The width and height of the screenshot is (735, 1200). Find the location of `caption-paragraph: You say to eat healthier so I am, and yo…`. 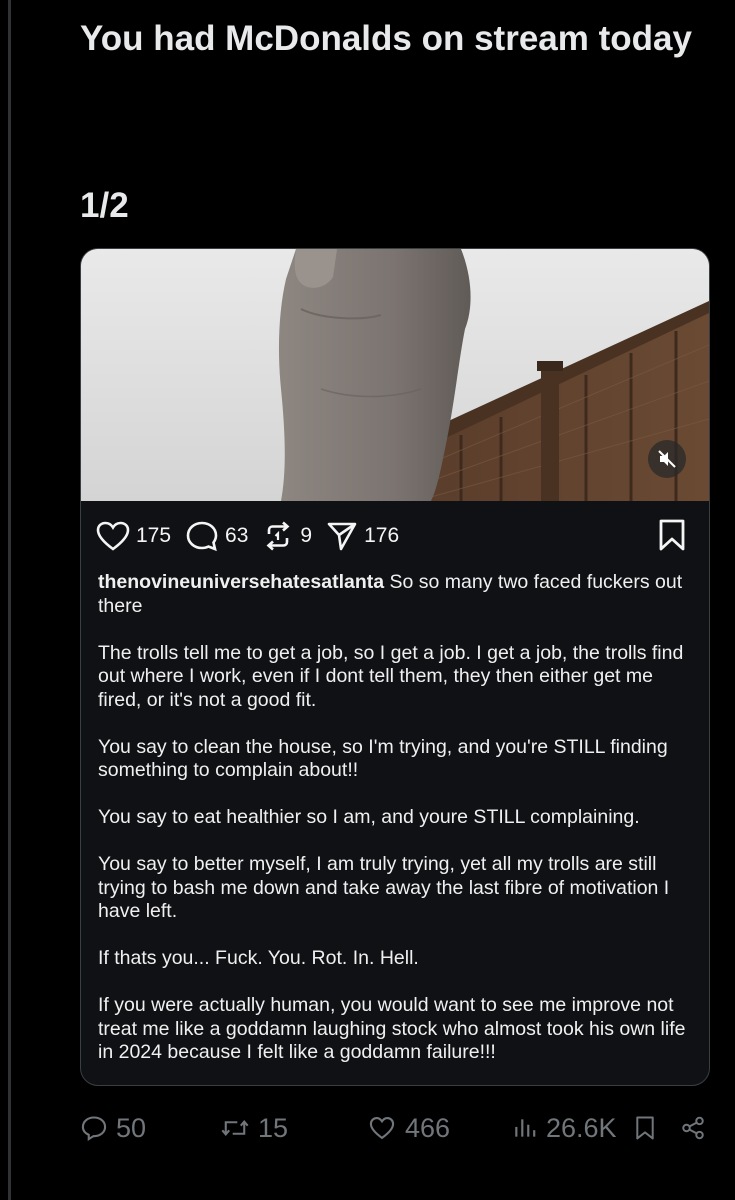

caption-paragraph: You say to eat healthier so I am, and yo… is located at coordinates (369, 817).